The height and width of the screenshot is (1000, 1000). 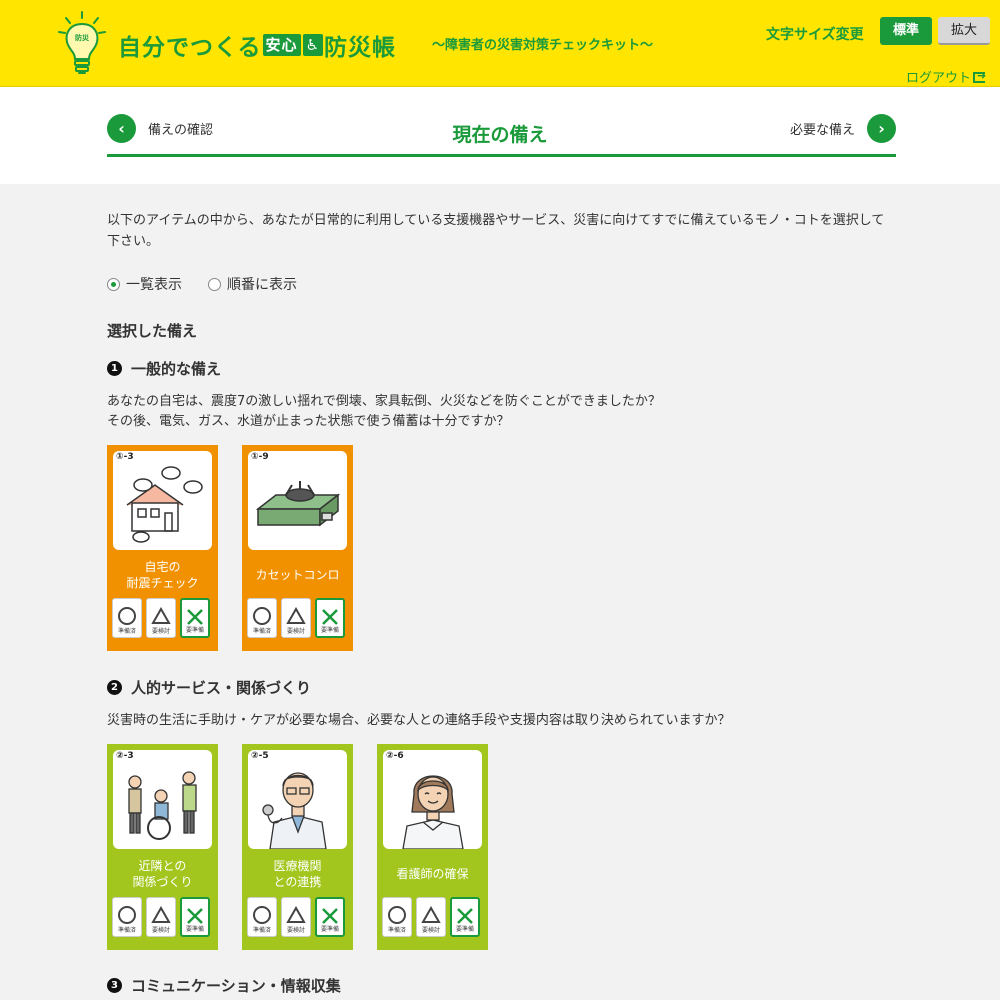 I want to click on logo-text-2: 防災帳, so click(x=360, y=48).